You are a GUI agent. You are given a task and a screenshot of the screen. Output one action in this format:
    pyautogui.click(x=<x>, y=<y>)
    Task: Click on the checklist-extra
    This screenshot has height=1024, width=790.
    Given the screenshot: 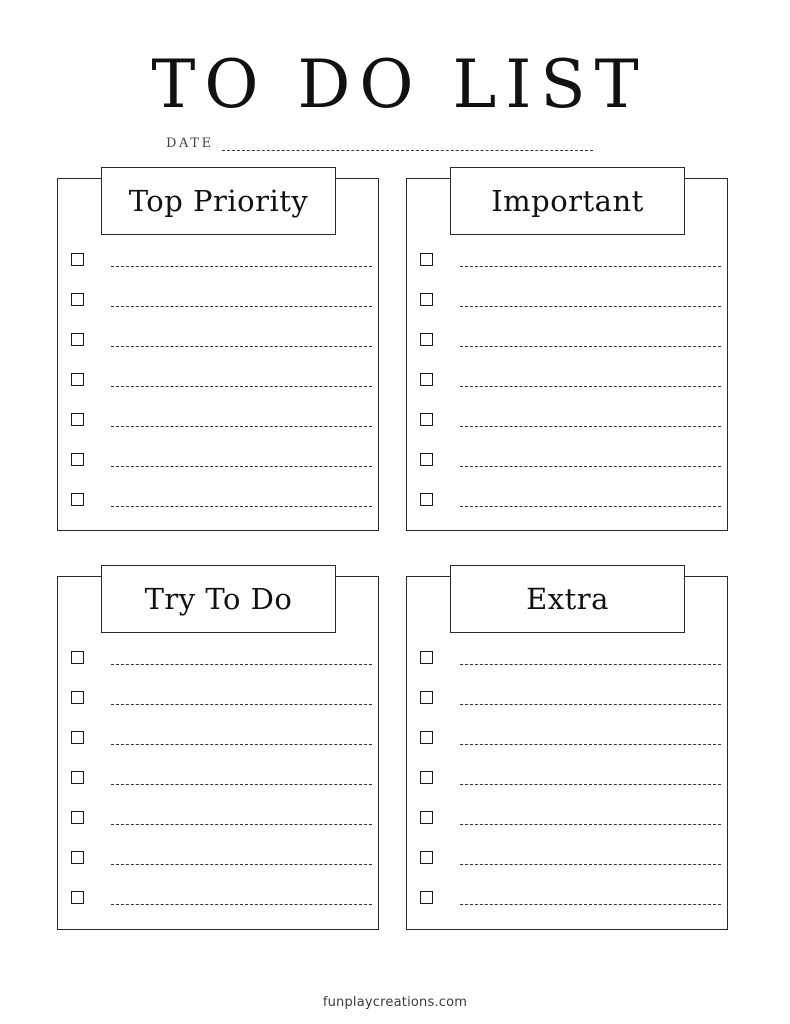 What is the action you would take?
    pyautogui.click(x=567, y=787)
    